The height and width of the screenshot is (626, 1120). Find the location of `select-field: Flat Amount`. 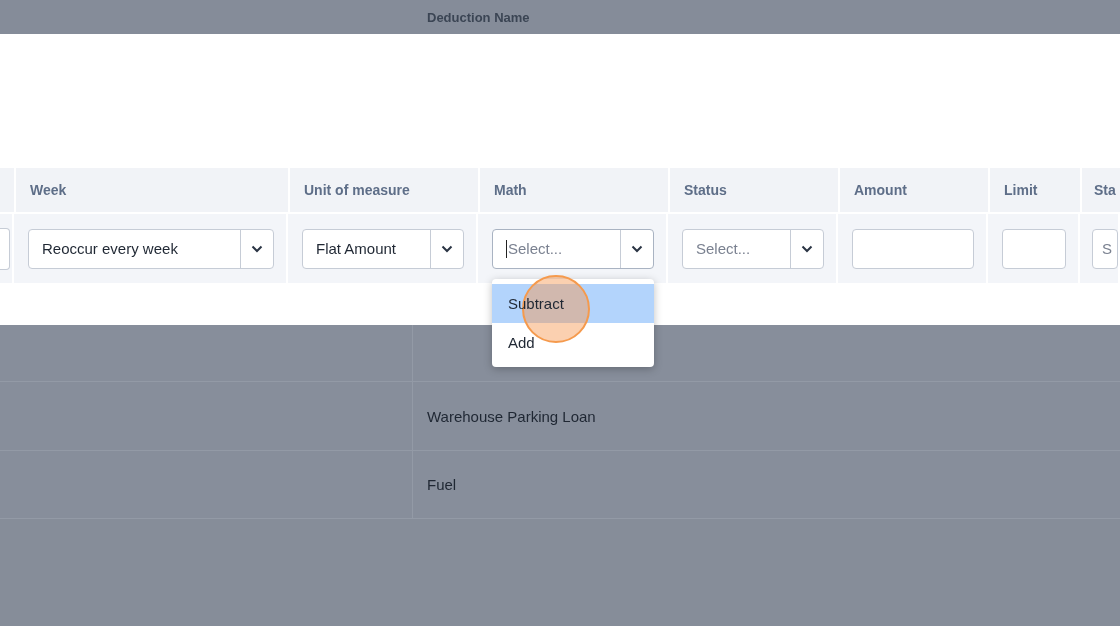

select-field: Flat Amount is located at coordinates (383, 248).